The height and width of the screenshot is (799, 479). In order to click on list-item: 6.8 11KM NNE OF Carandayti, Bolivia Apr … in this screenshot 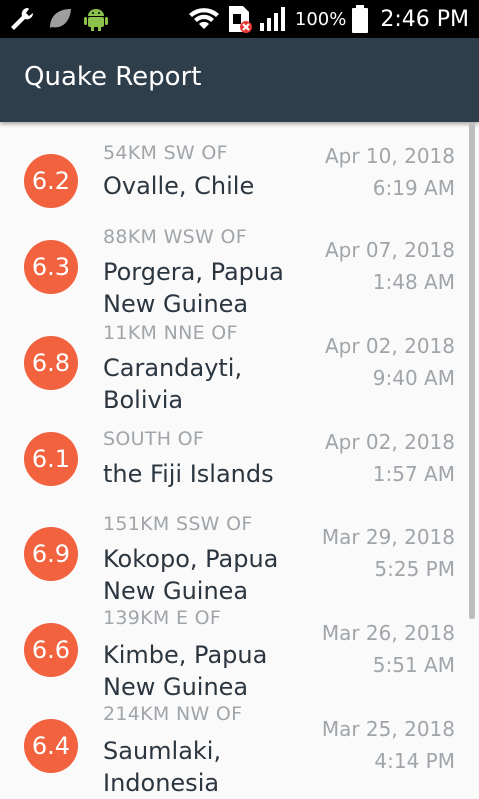, I will do `click(235, 365)`.